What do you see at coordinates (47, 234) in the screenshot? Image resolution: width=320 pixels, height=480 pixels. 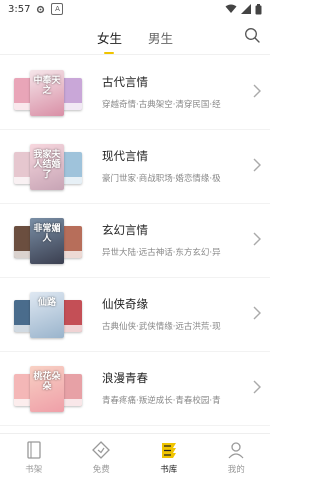 I see `cover-title: 非常媚人` at bounding box center [47, 234].